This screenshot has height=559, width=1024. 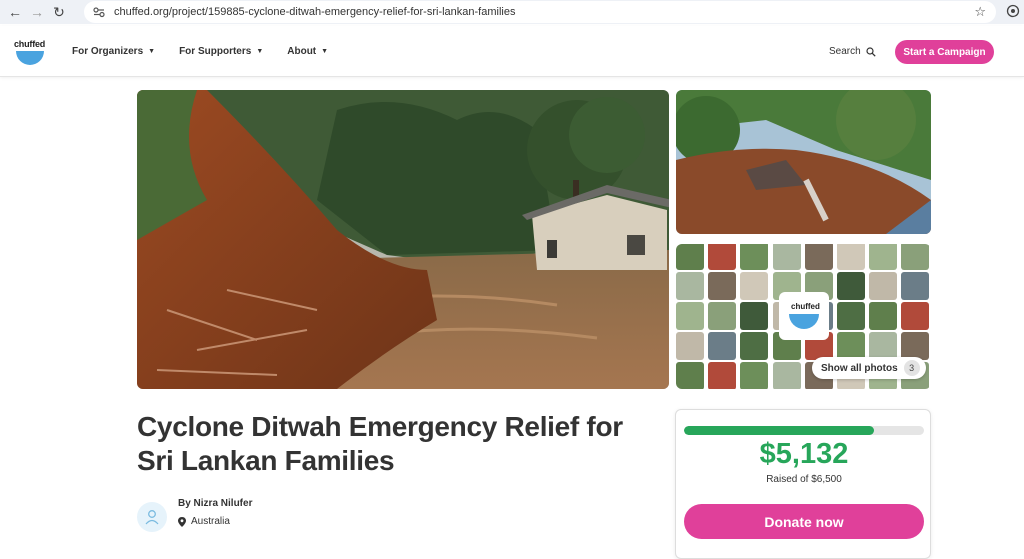 I want to click on progress-bar, so click(x=804, y=430).